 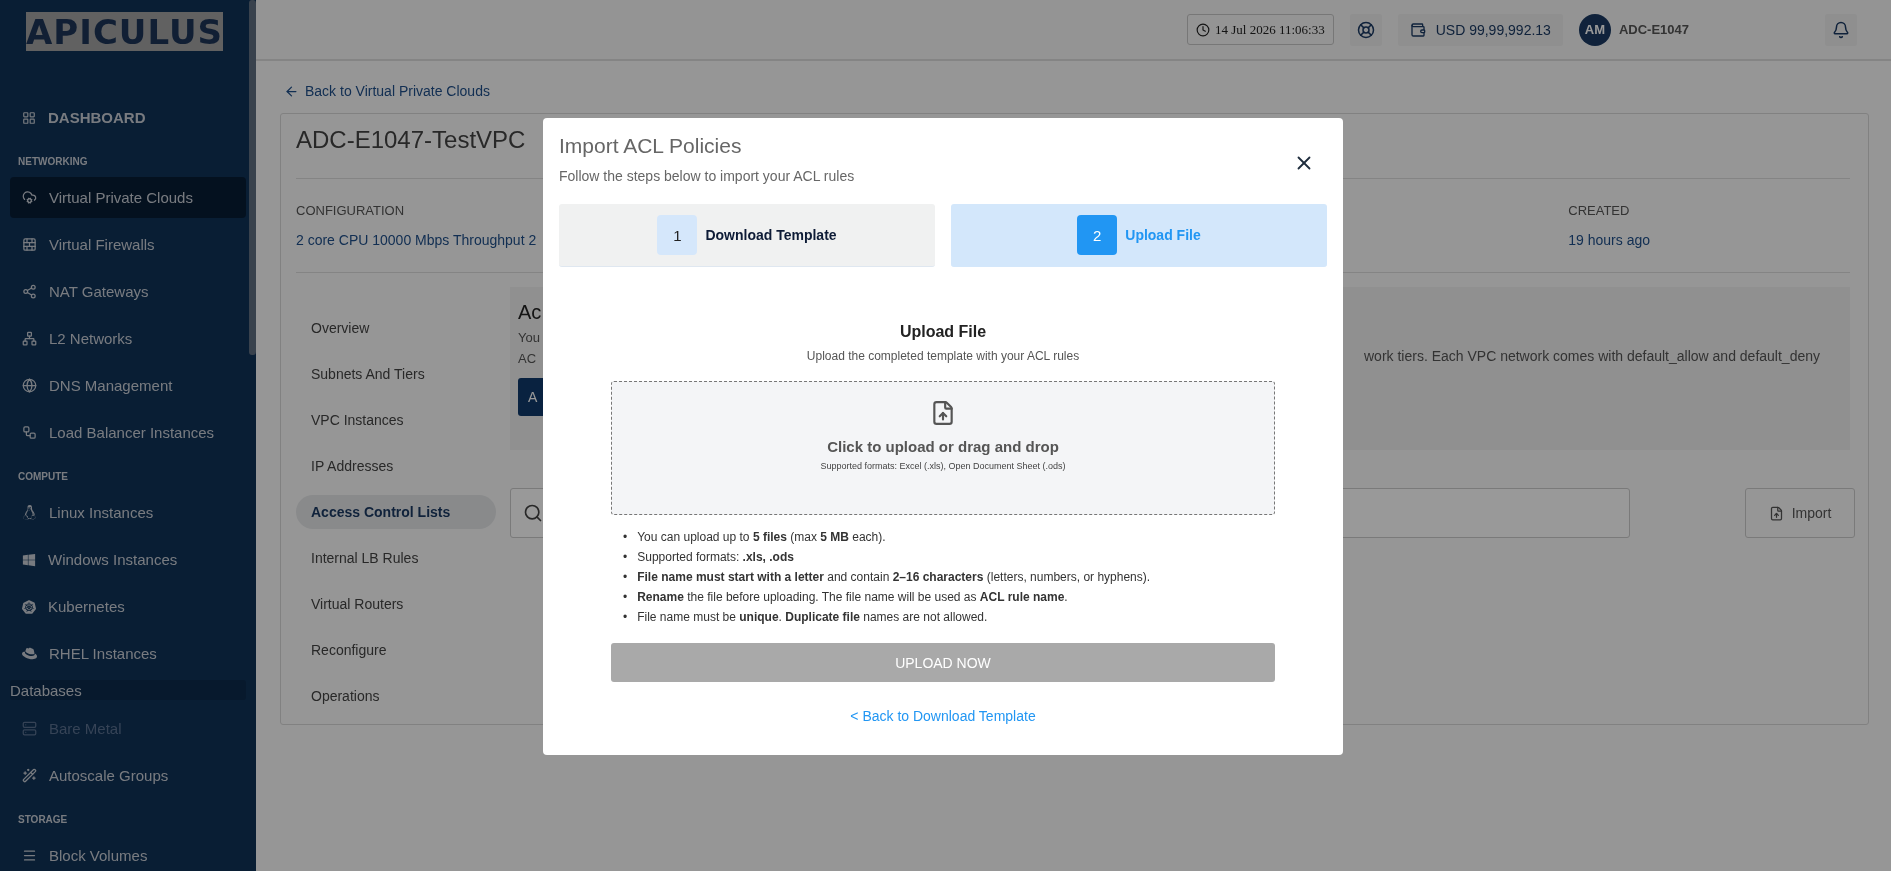 I want to click on lines-icon, so click(x=29, y=855).